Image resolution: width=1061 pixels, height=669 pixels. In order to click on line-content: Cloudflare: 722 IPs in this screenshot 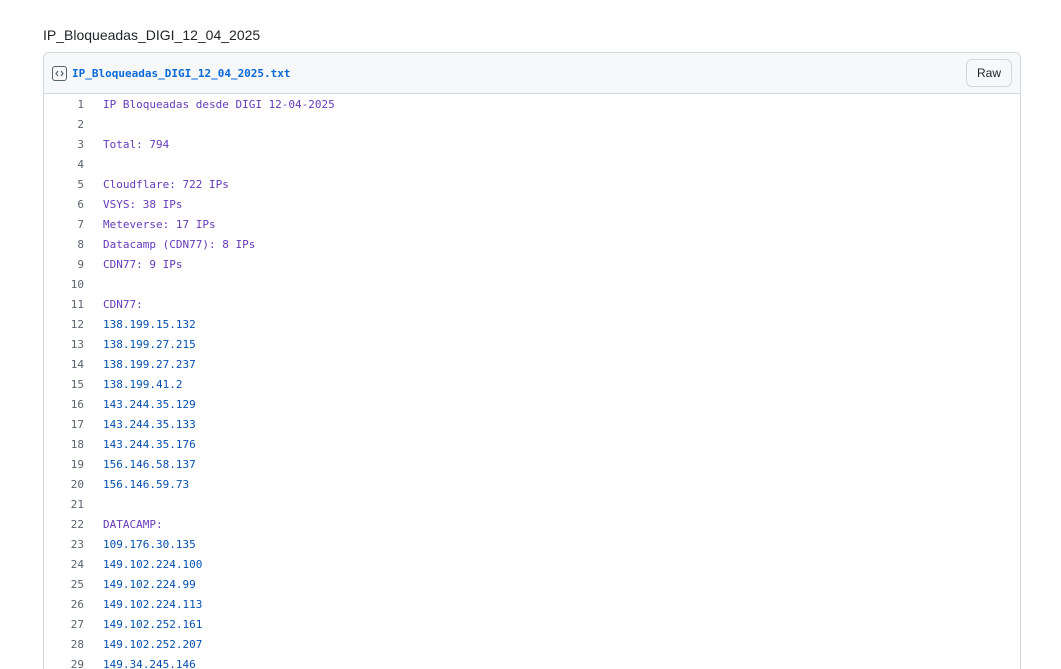, I will do `click(166, 184)`.